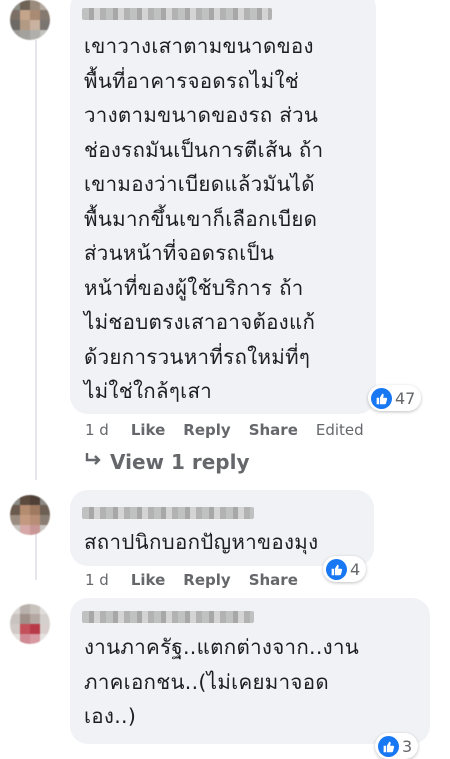 This screenshot has height=759, width=450. I want to click on thread-line, so click(36, 260).